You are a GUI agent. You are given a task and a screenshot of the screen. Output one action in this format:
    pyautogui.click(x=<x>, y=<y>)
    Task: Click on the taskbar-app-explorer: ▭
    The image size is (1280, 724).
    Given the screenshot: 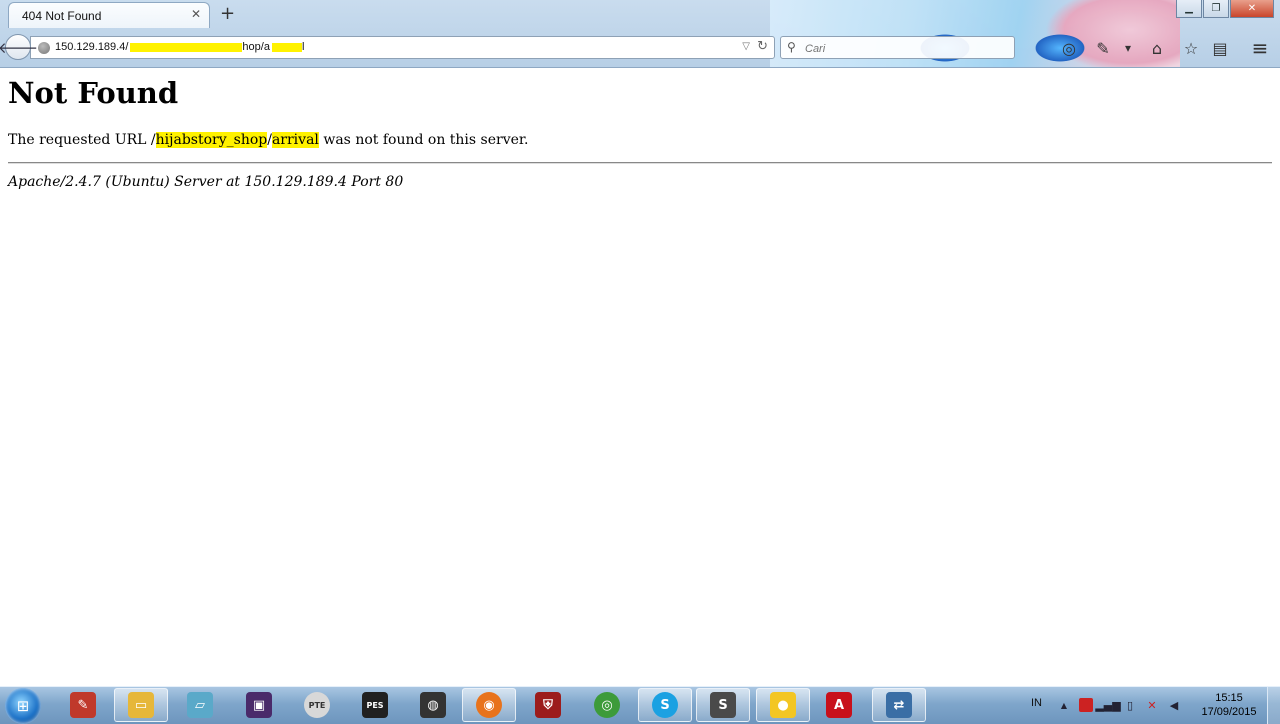 What is the action you would take?
    pyautogui.click(x=141, y=705)
    